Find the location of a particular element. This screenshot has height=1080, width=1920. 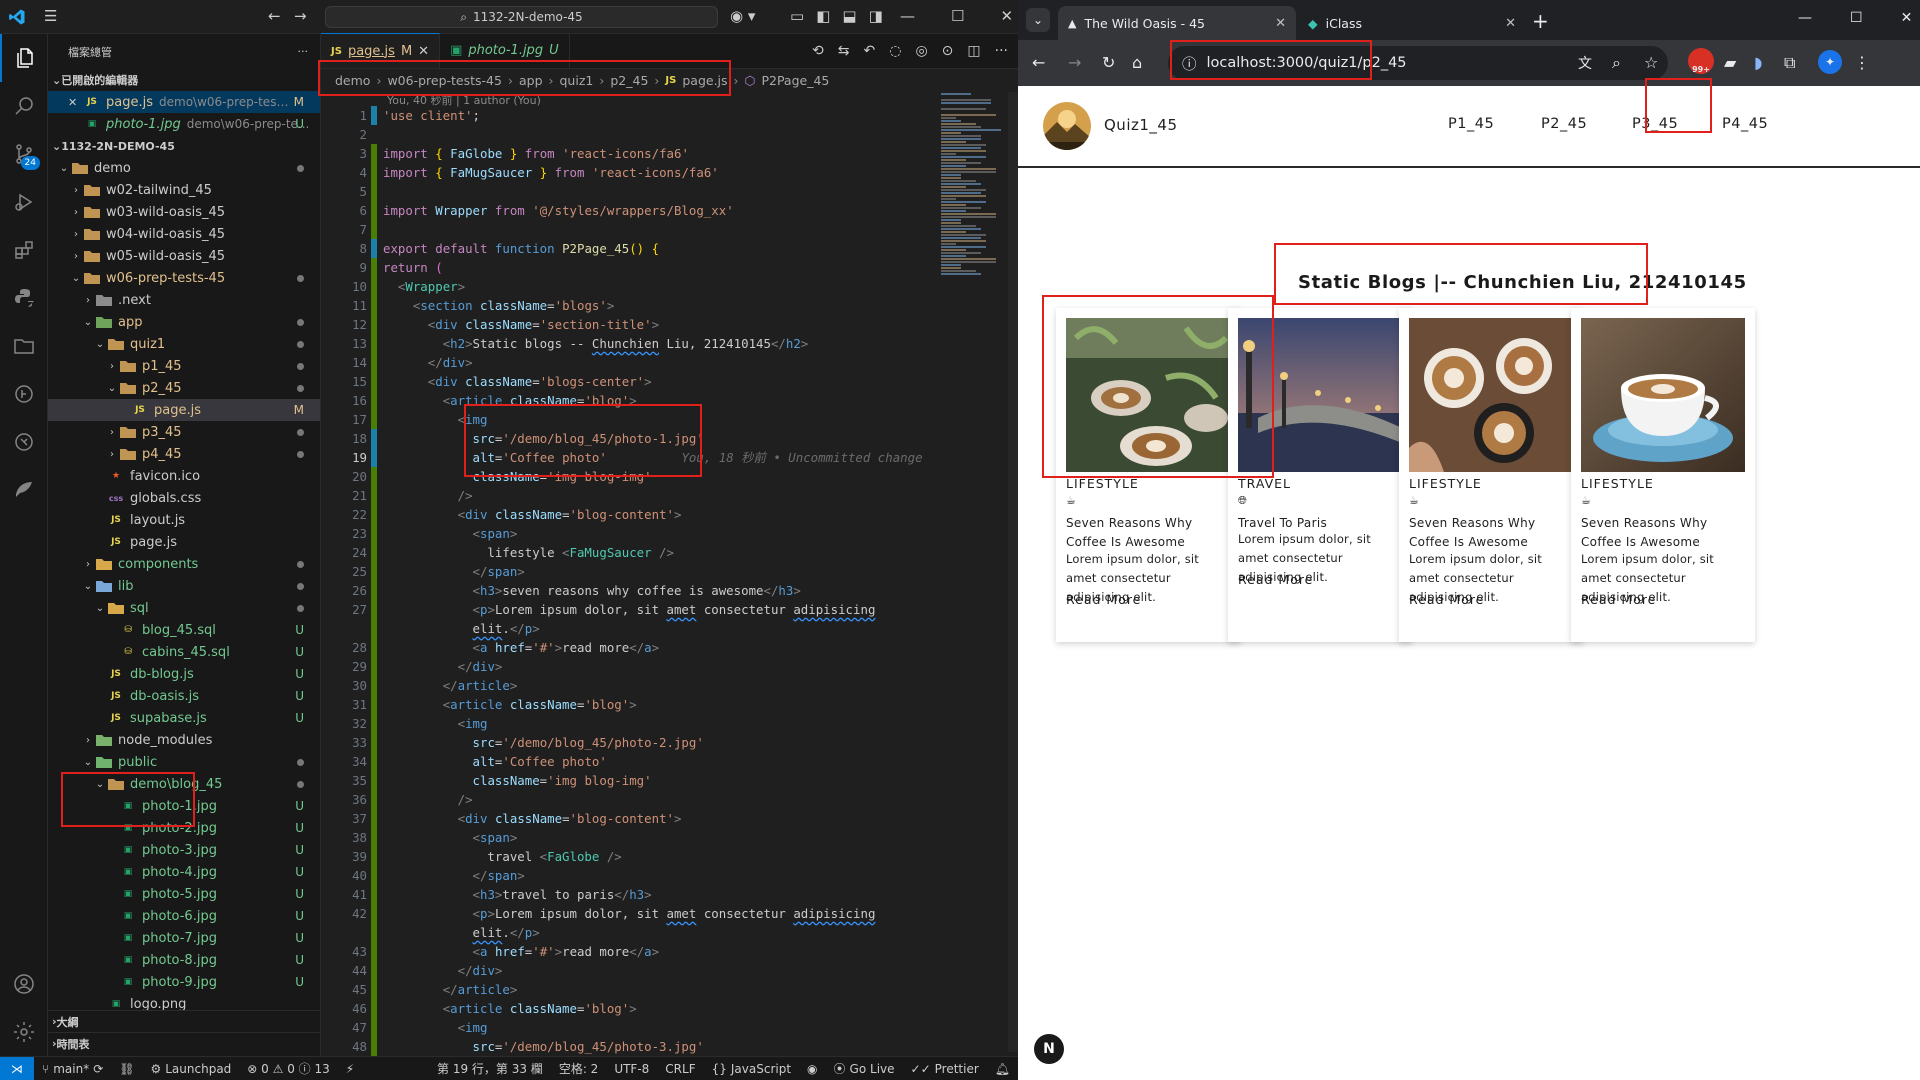

code-line: 11 <section className='blogs'> is located at coordinates (631, 305).